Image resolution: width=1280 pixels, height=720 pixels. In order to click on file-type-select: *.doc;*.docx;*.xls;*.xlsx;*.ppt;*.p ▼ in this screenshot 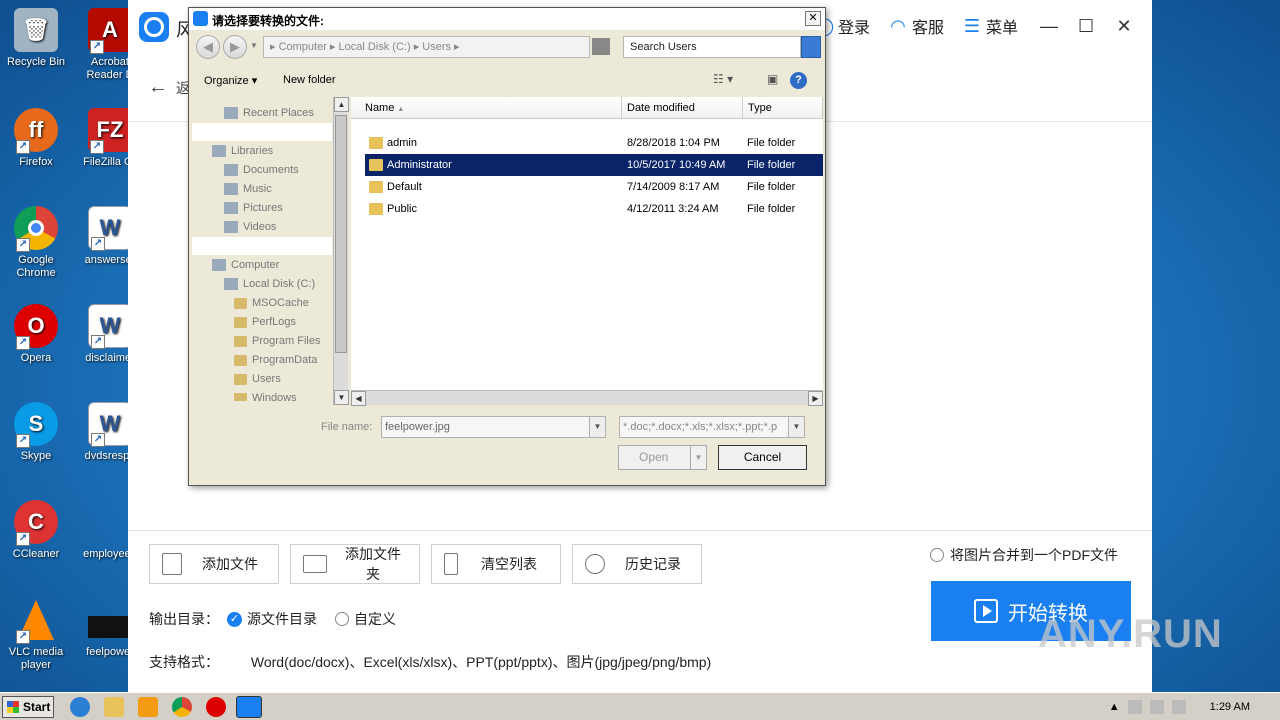, I will do `click(712, 427)`.